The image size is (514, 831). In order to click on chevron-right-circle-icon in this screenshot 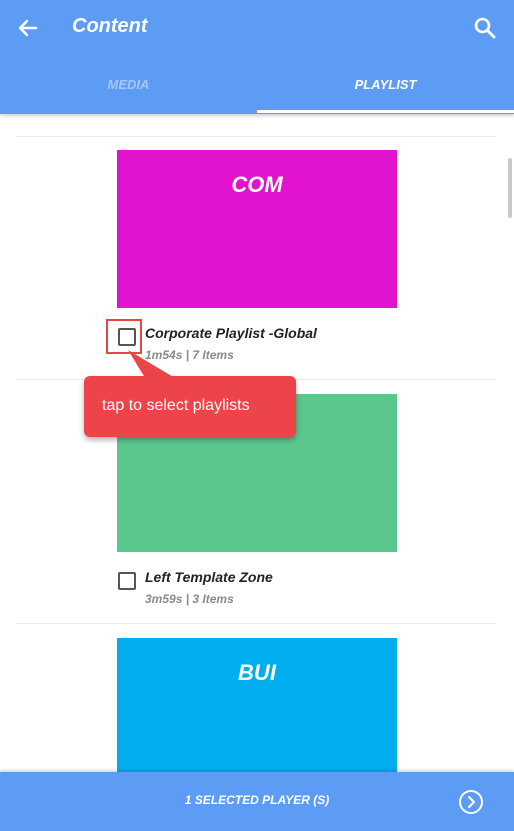, I will do `click(471, 802)`.